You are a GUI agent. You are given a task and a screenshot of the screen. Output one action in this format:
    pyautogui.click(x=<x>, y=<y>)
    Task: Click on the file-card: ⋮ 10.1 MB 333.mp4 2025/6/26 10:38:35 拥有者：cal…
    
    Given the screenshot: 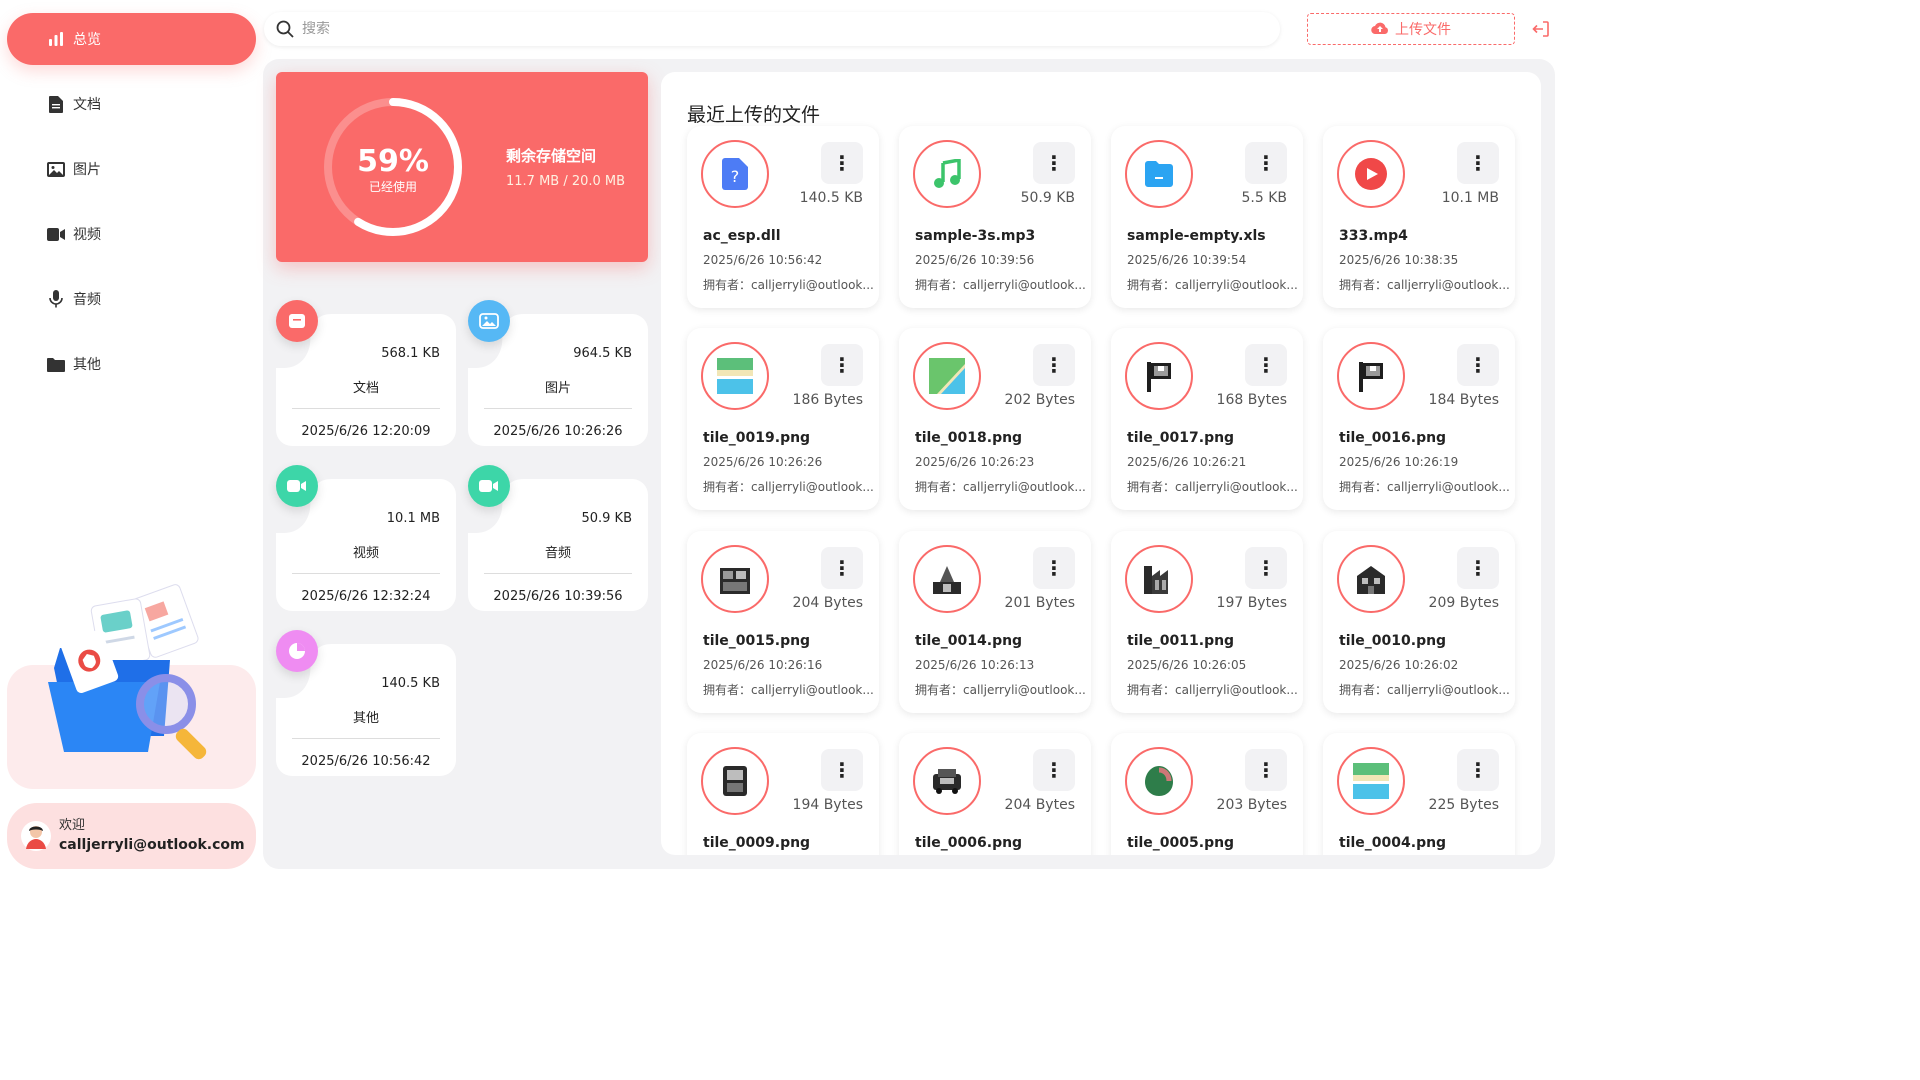 What is the action you would take?
    pyautogui.click(x=1419, y=217)
    